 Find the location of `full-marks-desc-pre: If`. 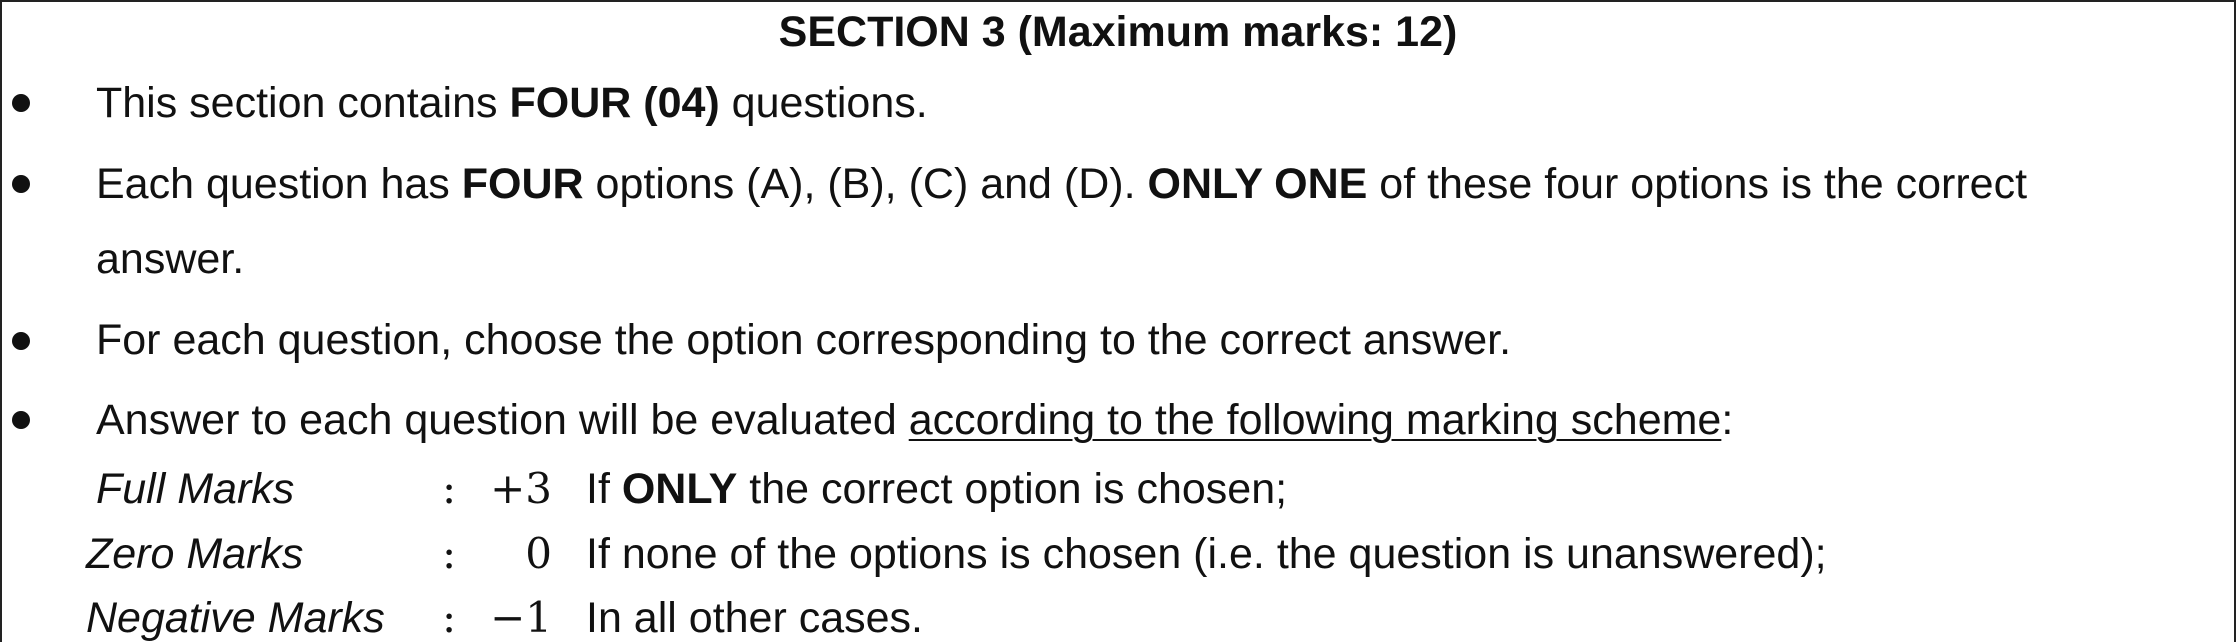

full-marks-desc-pre: If is located at coordinates (604, 489).